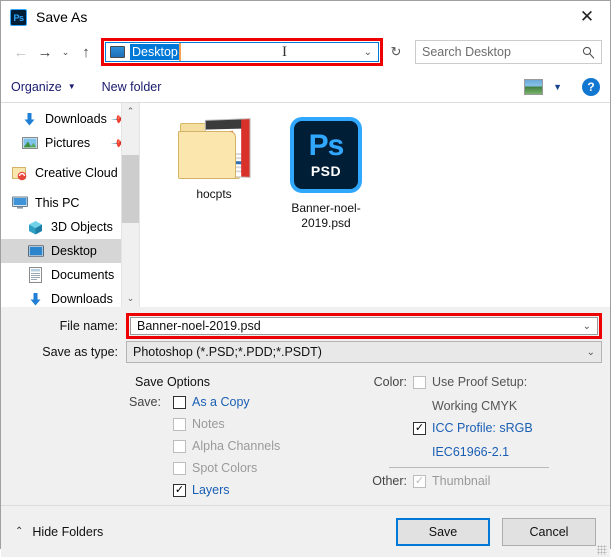 The width and height of the screenshot is (611, 557). I want to click on window-title: Save As, so click(62, 17).